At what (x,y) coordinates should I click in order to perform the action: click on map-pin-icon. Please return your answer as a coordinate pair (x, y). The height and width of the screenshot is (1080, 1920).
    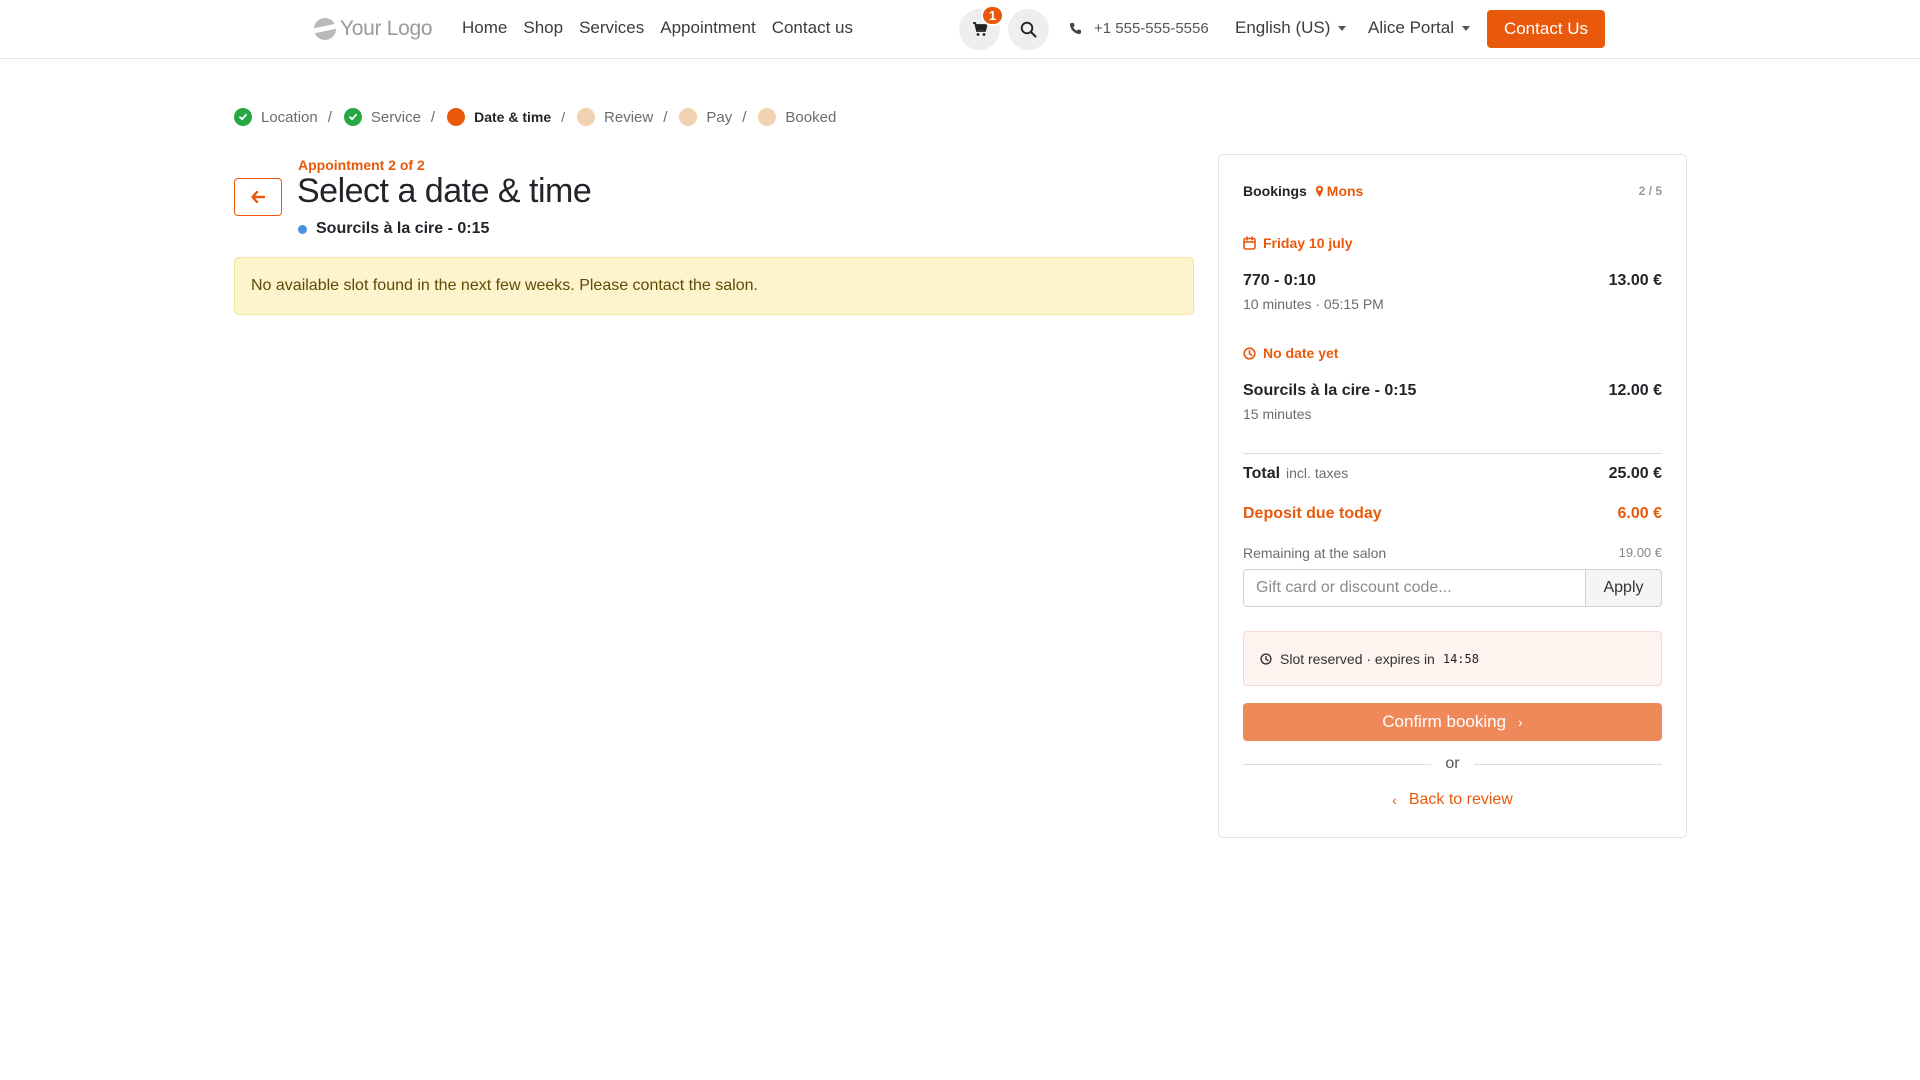
    Looking at the image, I should click on (1319, 191).